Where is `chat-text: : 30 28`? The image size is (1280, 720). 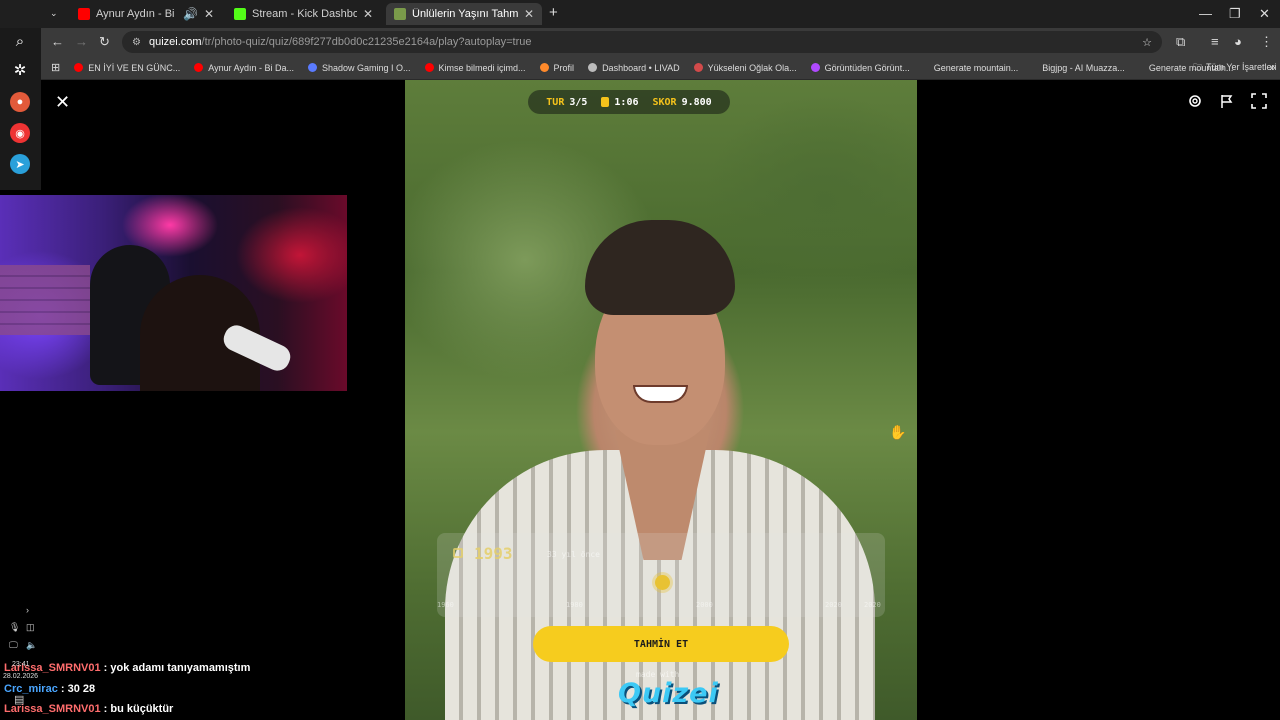
chat-text: : 30 28 is located at coordinates (76, 689).